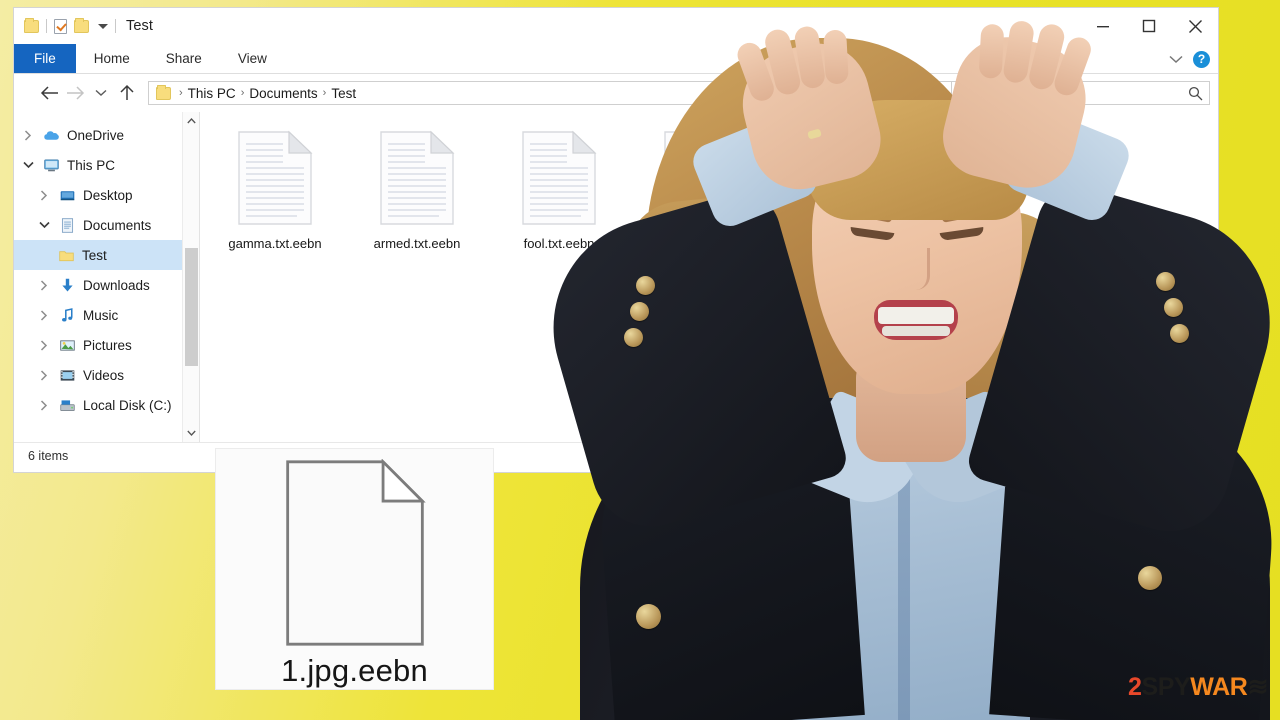 The image size is (1280, 720). I want to click on sidebar-item-this-pc: This PC, so click(106, 165).